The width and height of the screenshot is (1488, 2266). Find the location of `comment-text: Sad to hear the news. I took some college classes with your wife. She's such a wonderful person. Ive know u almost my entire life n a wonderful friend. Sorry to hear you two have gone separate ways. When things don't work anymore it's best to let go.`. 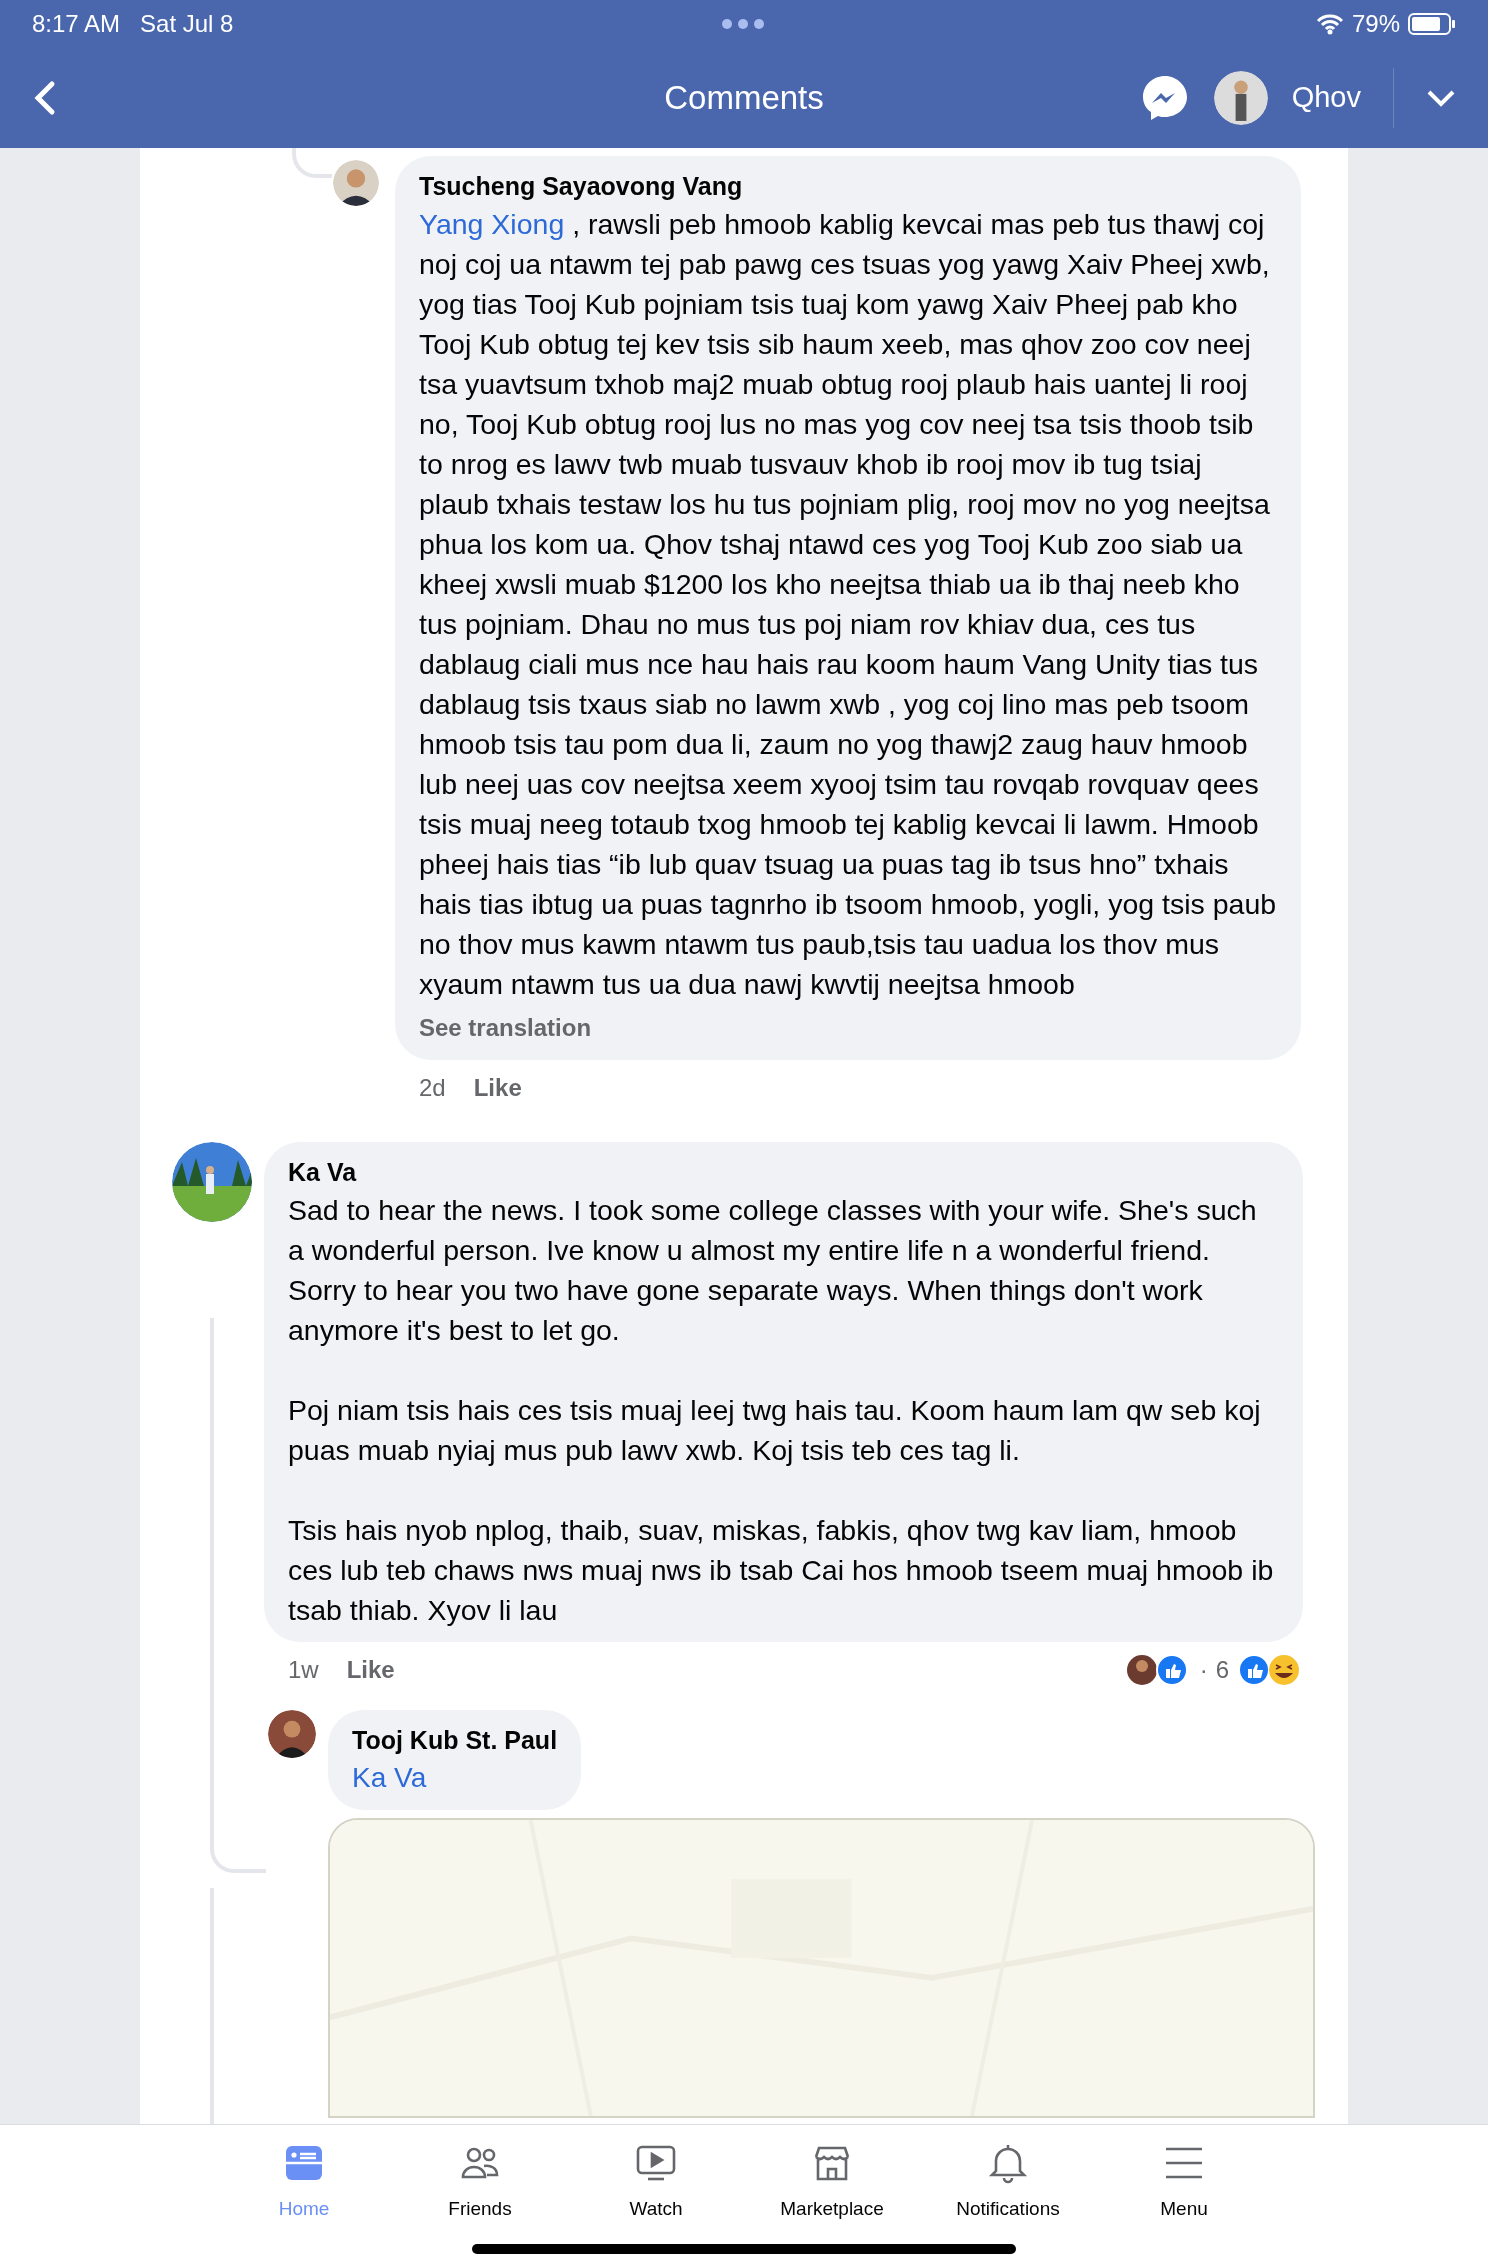

comment-text: Sad to hear the news. I took some college classes with your wife. She's such a wonderful person. Ive know u almost my entire life n a wonderful friend. Sorry to hear you two have gone separate ways. When things don't work anymore it's best to let go. is located at coordinates (773, 1270).